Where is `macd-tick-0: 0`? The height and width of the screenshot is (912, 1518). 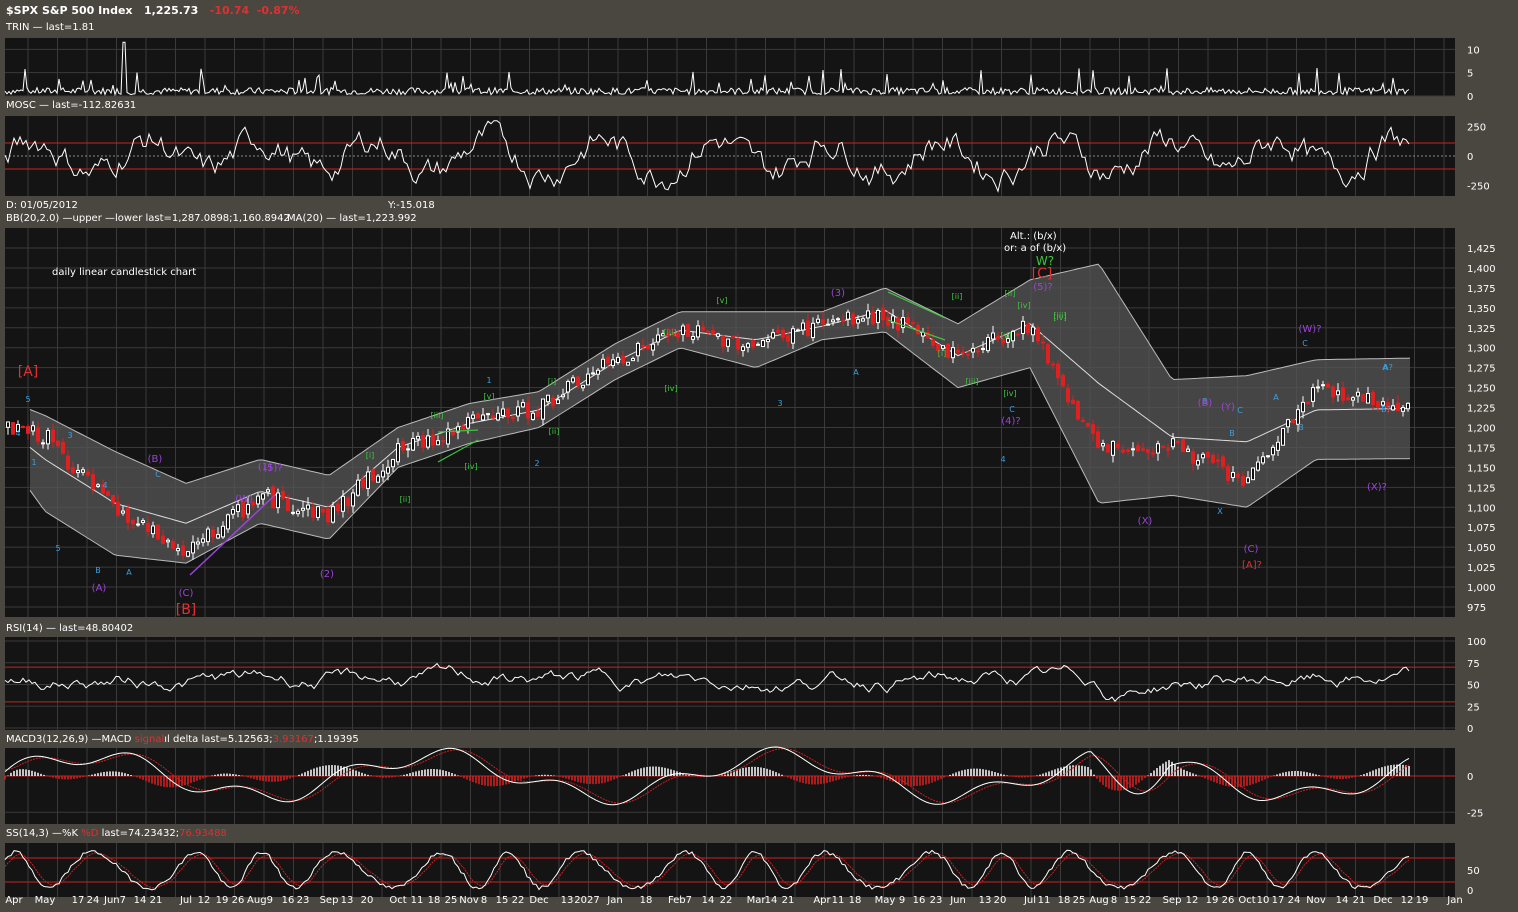 macd-tick-0: 0 is located at coordinates (1470, 777).